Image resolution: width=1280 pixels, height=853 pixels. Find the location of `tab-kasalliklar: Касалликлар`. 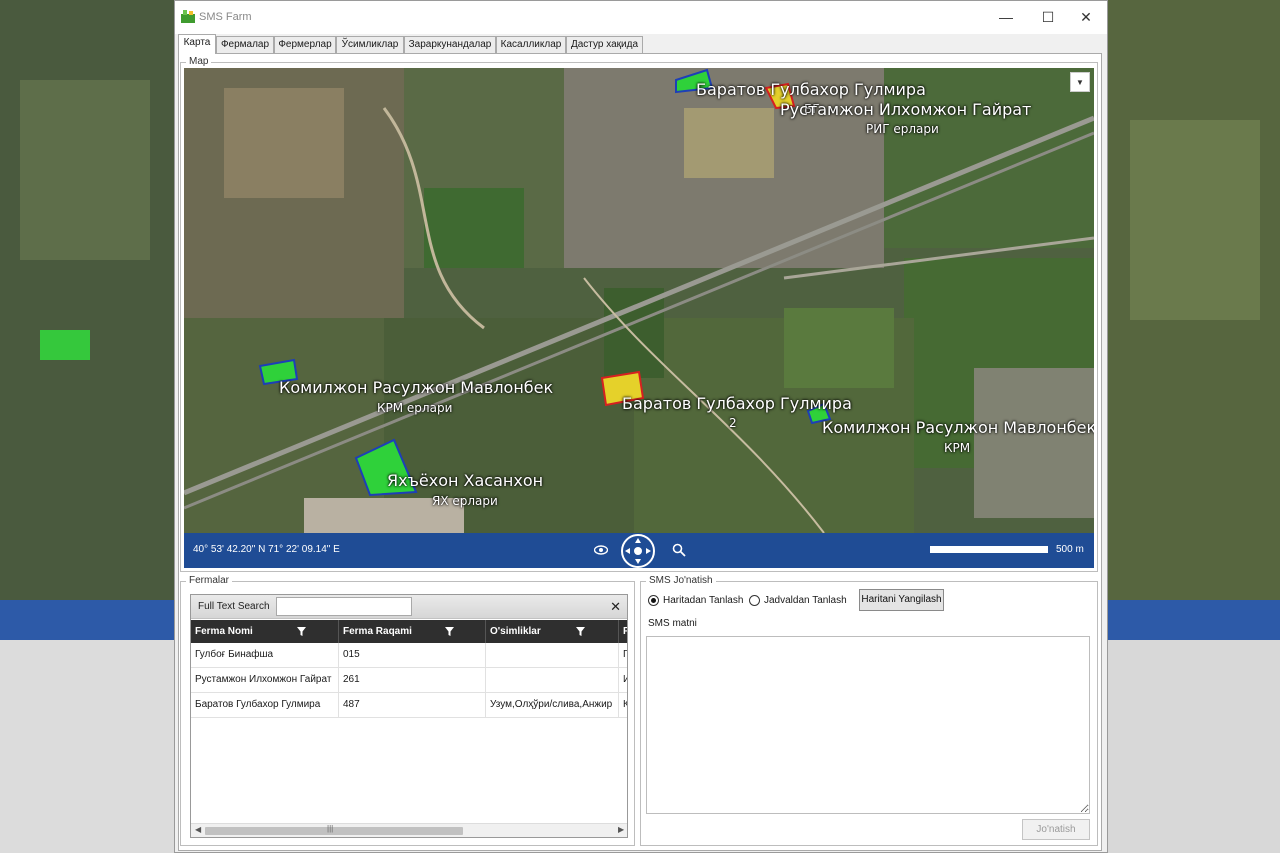

tab-kasalliklar: Касалликлар is located at coordinates (531, 44).